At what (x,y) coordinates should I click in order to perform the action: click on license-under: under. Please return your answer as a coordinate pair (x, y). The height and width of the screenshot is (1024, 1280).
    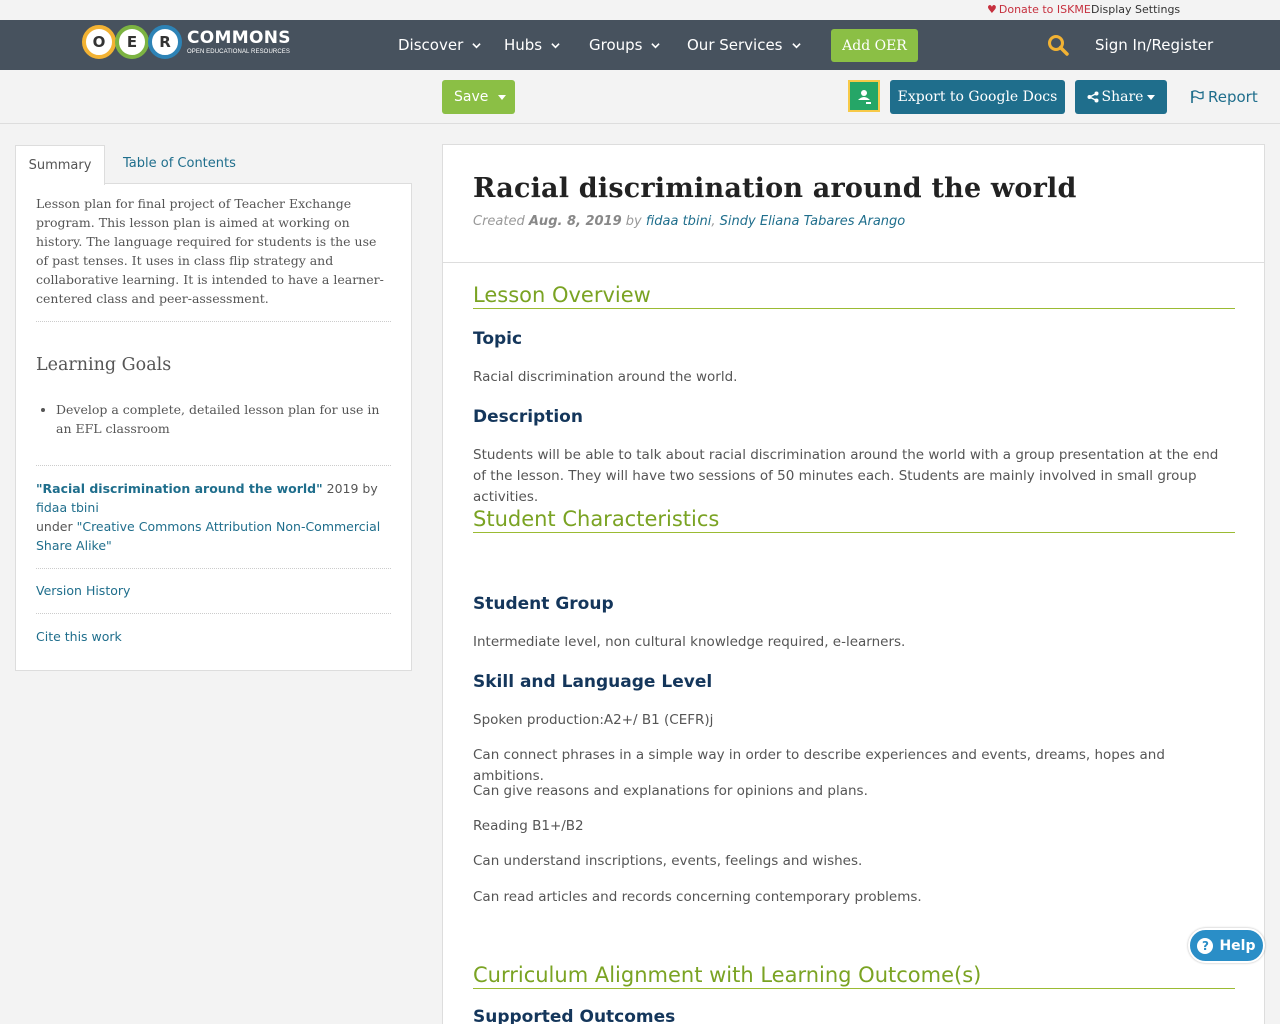
    Looking at the image, I should click on (56, 526).